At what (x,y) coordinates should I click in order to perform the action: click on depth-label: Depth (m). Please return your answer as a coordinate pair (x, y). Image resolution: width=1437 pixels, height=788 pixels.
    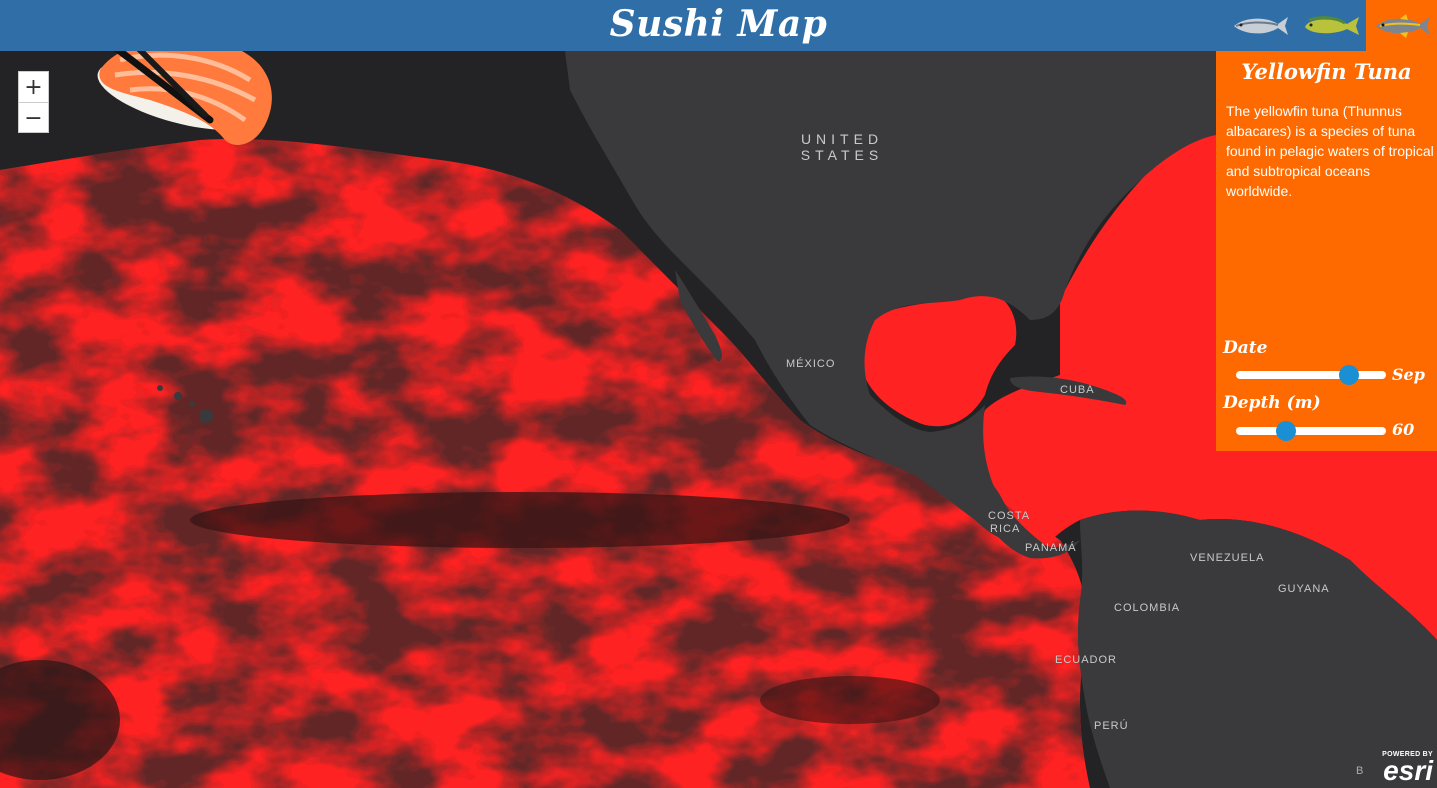
    Looking at the image, I should click on (1272, 403).